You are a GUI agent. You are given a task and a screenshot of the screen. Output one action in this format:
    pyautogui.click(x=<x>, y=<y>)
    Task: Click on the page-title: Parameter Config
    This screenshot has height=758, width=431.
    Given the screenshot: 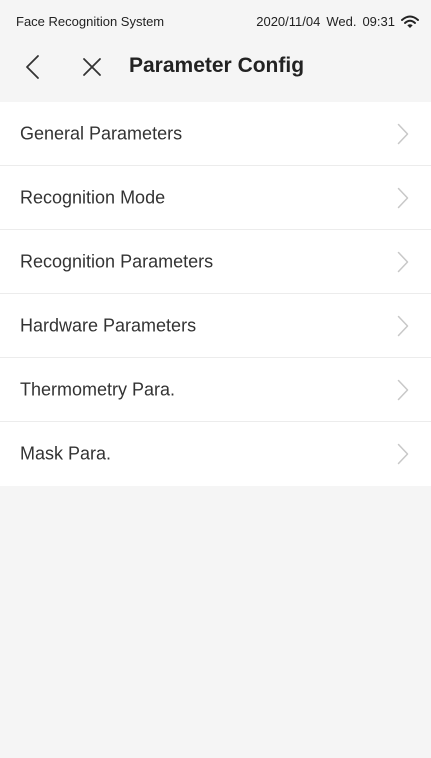 What is the action you would take?
    pyautogui.click(x=217, y=65)
    